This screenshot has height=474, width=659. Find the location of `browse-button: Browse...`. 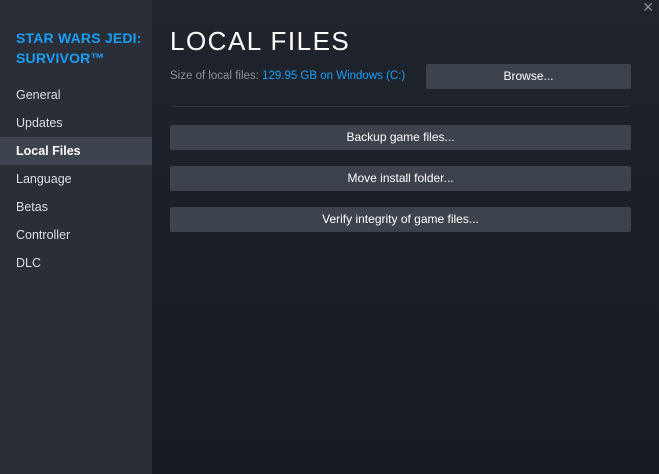

browse-button: Browse... is located at coordinates (528, 76).